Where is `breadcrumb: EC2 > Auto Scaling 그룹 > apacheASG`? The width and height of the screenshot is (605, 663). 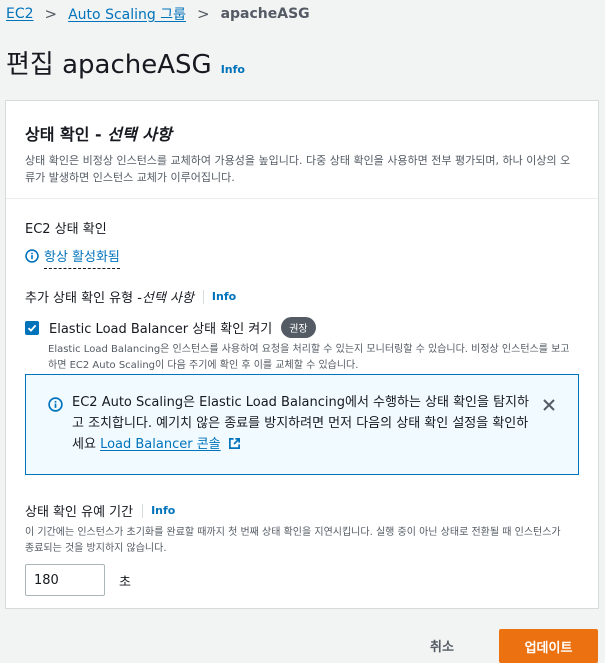 breadcrumb: EC2 > Auto Scaling 그룹 > apacheASG is located at coordinates (158, 14).